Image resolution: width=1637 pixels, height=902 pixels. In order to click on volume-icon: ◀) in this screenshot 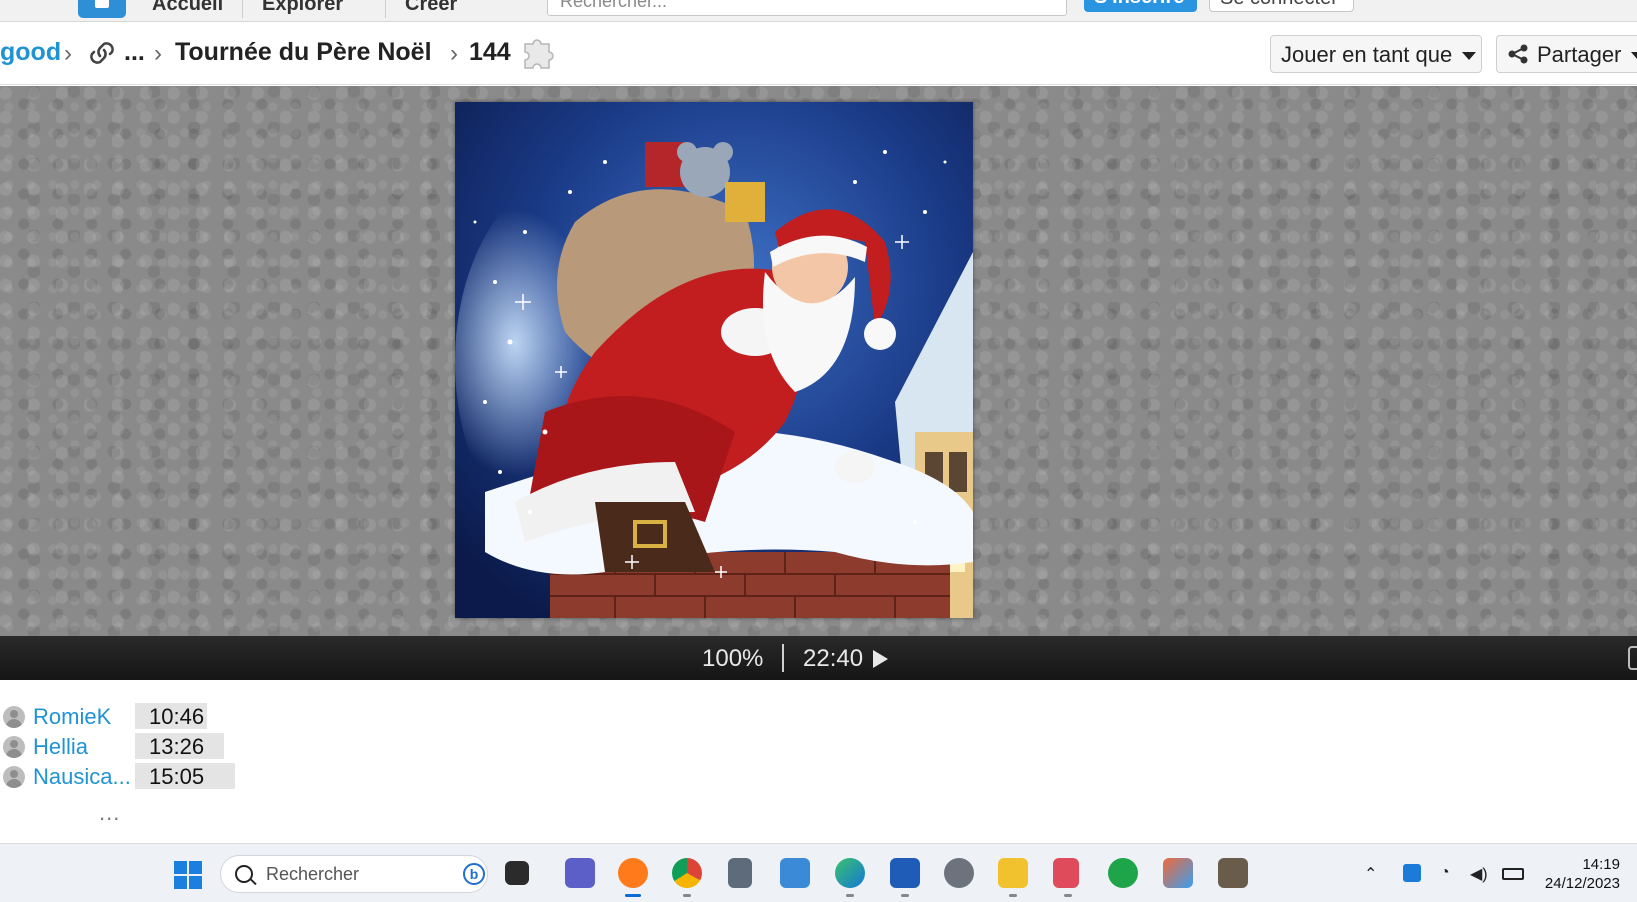, I will do `click(1479, 874)`.